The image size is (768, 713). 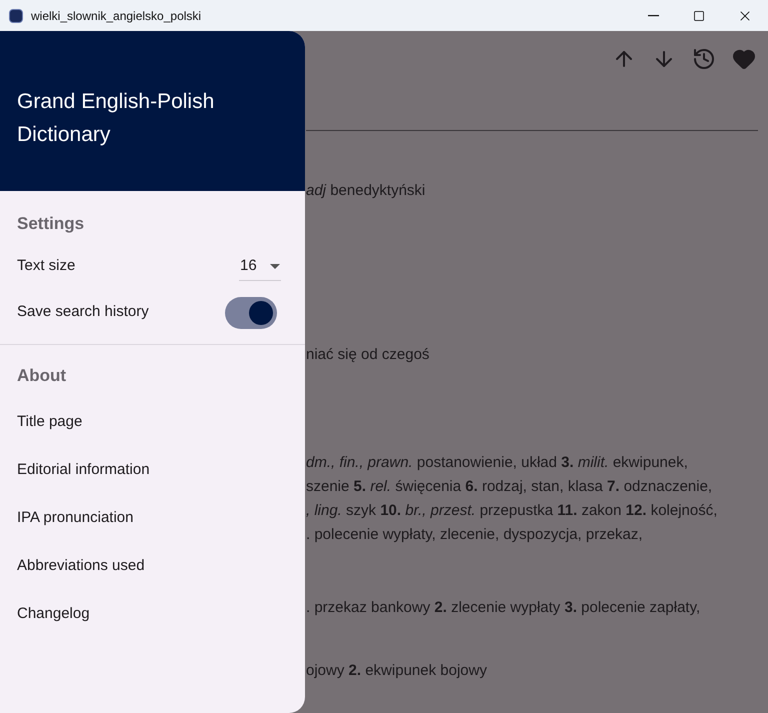 What do you see at coordinates (116, 16) in the screenshot?
I see `window-title: wielki_slownik_angielsko_polski` at bounding box center [116, 16].